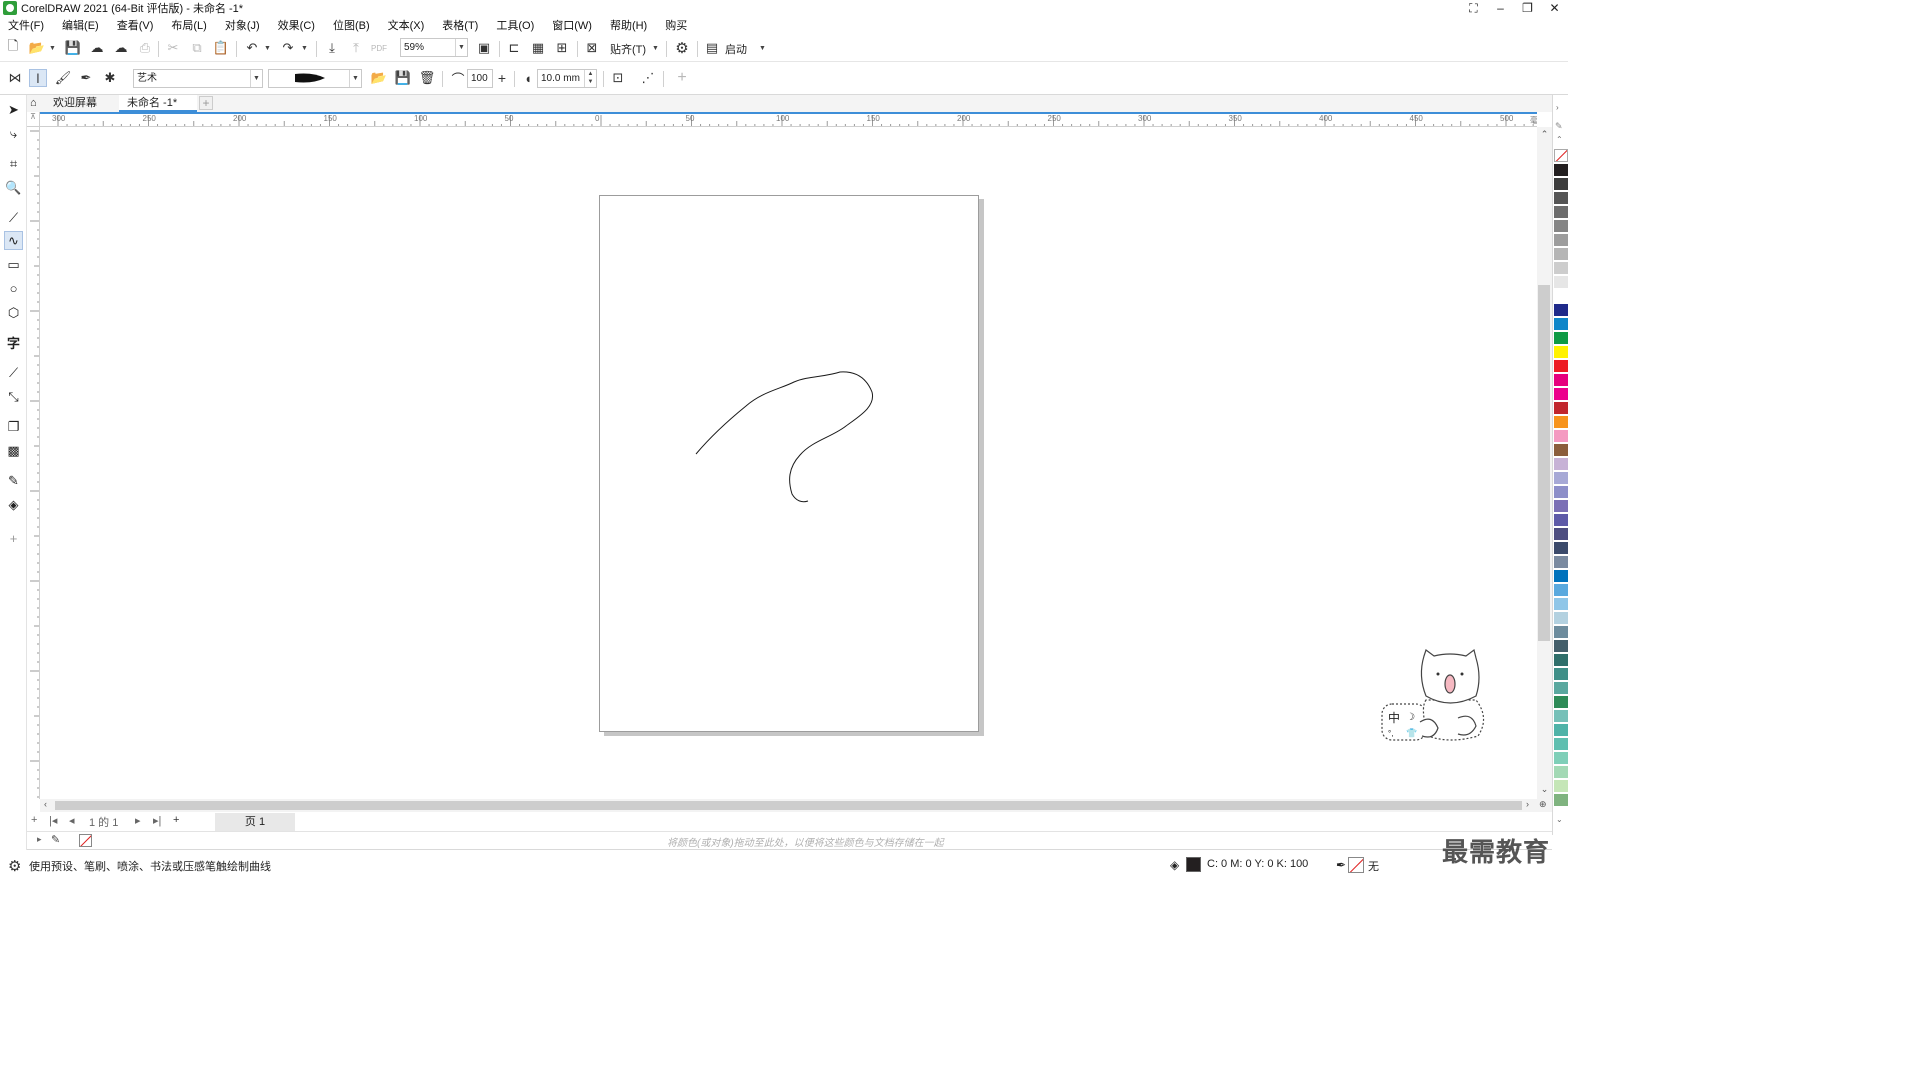  What do you see at coordinates (1544, 463) in the screenshot?
I see `vertical-scrollbar: ⌃ ⌄` at bounding box center [1544, 463].